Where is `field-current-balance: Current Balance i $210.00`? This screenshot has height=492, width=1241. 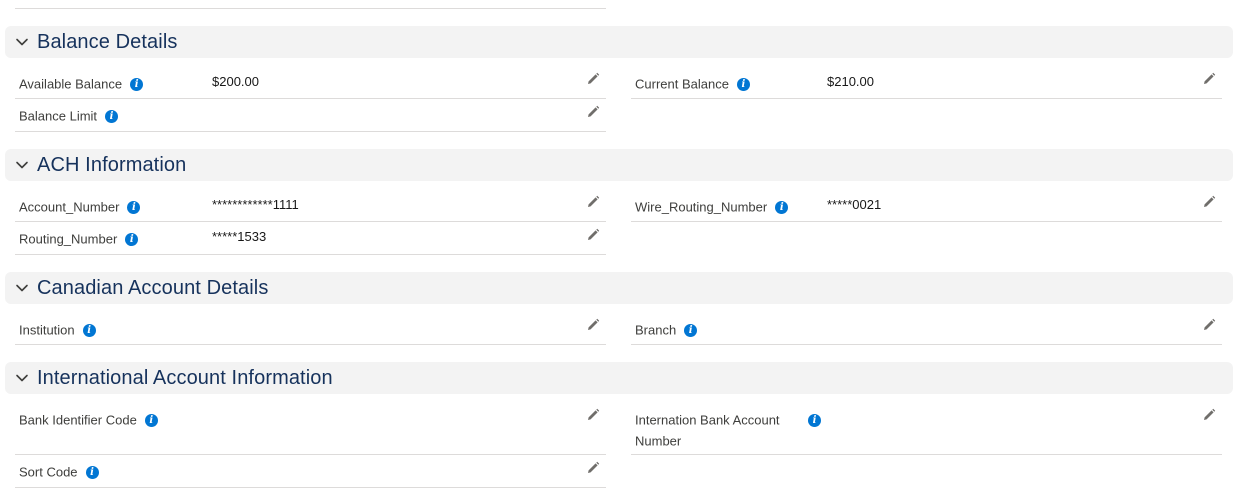
field-current-balance: Current Balance i $210.00 is located at coordinates (926, 82).